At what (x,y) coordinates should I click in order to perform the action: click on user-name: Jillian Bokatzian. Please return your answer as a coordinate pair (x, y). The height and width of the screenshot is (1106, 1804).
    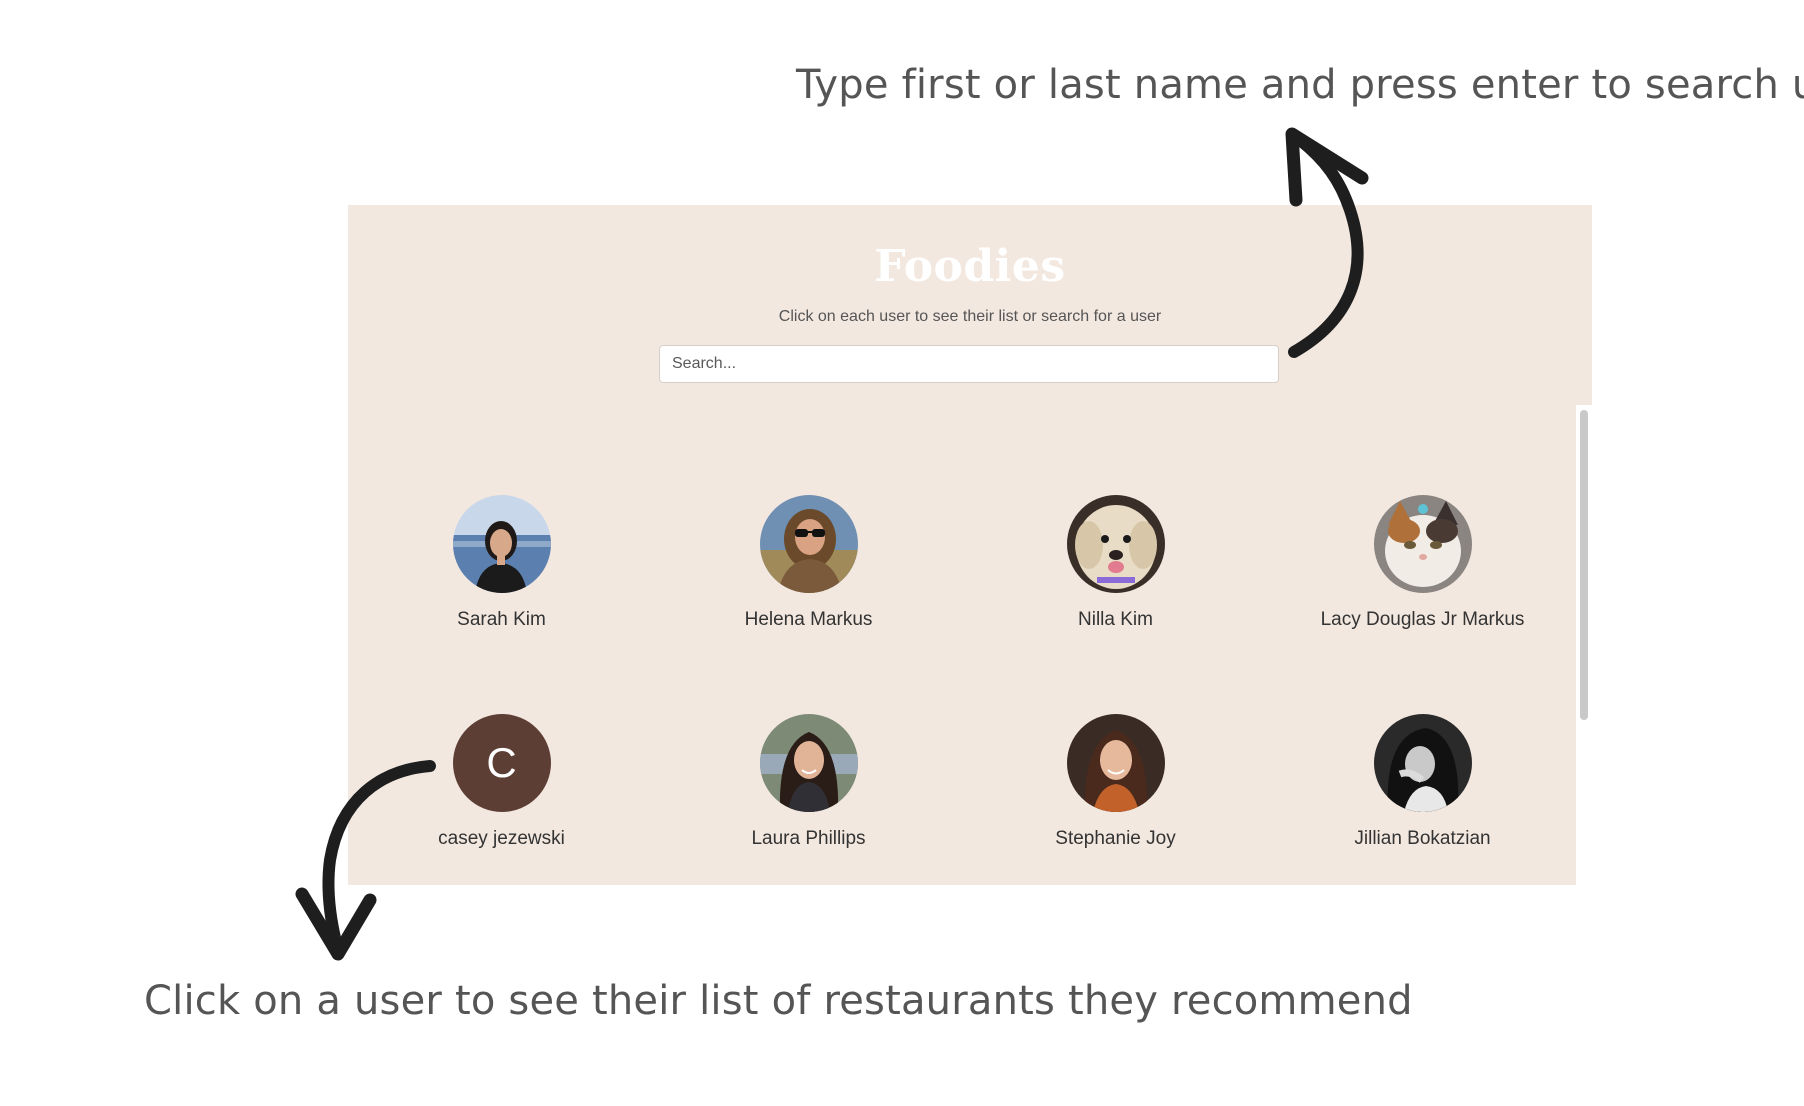
    Looking at the image, I should click on (1422, 839).